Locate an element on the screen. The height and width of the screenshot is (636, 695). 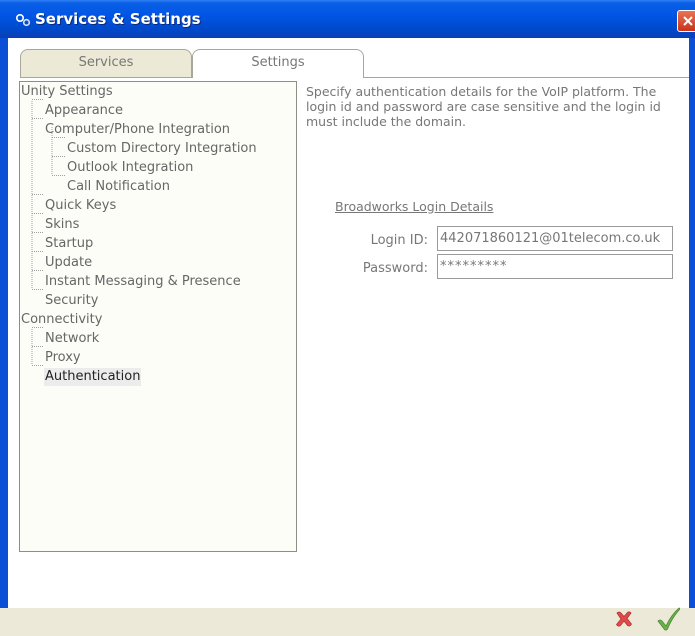
gears-icon is located at coordinates (23, 20).